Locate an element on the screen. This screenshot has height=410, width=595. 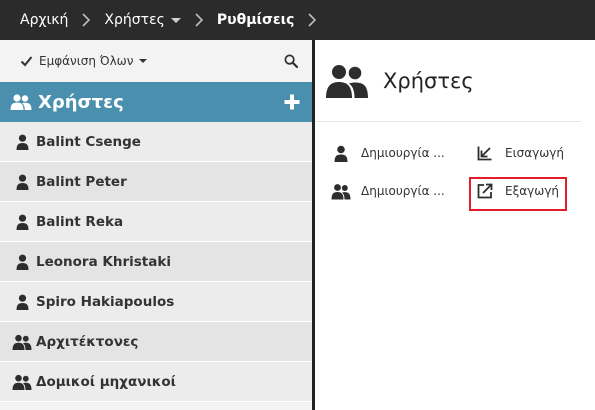
list-item: Δομικοί μηχανικοί is located at coordinates (156, 382).